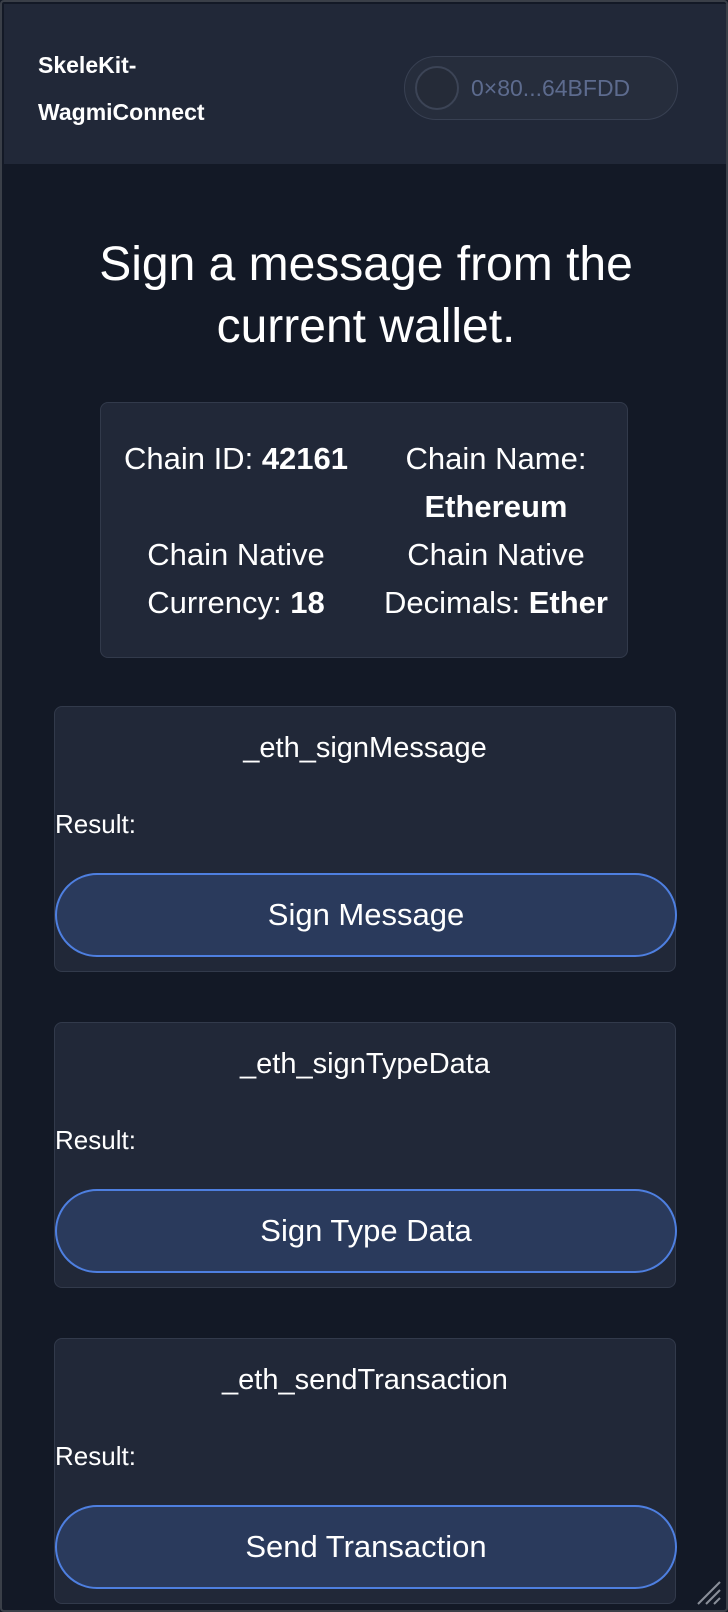 This screenshot has height=1612, width=728. I want to click on native-currency-label-2: Currency:, so click(214, 602).